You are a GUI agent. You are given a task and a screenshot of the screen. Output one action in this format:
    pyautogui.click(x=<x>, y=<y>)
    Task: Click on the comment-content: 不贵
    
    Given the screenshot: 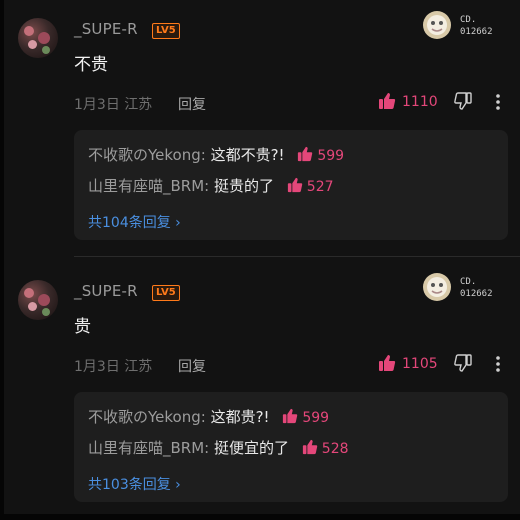 What is the action you would take?
    pyautogui.click(x=91, y=65)
    